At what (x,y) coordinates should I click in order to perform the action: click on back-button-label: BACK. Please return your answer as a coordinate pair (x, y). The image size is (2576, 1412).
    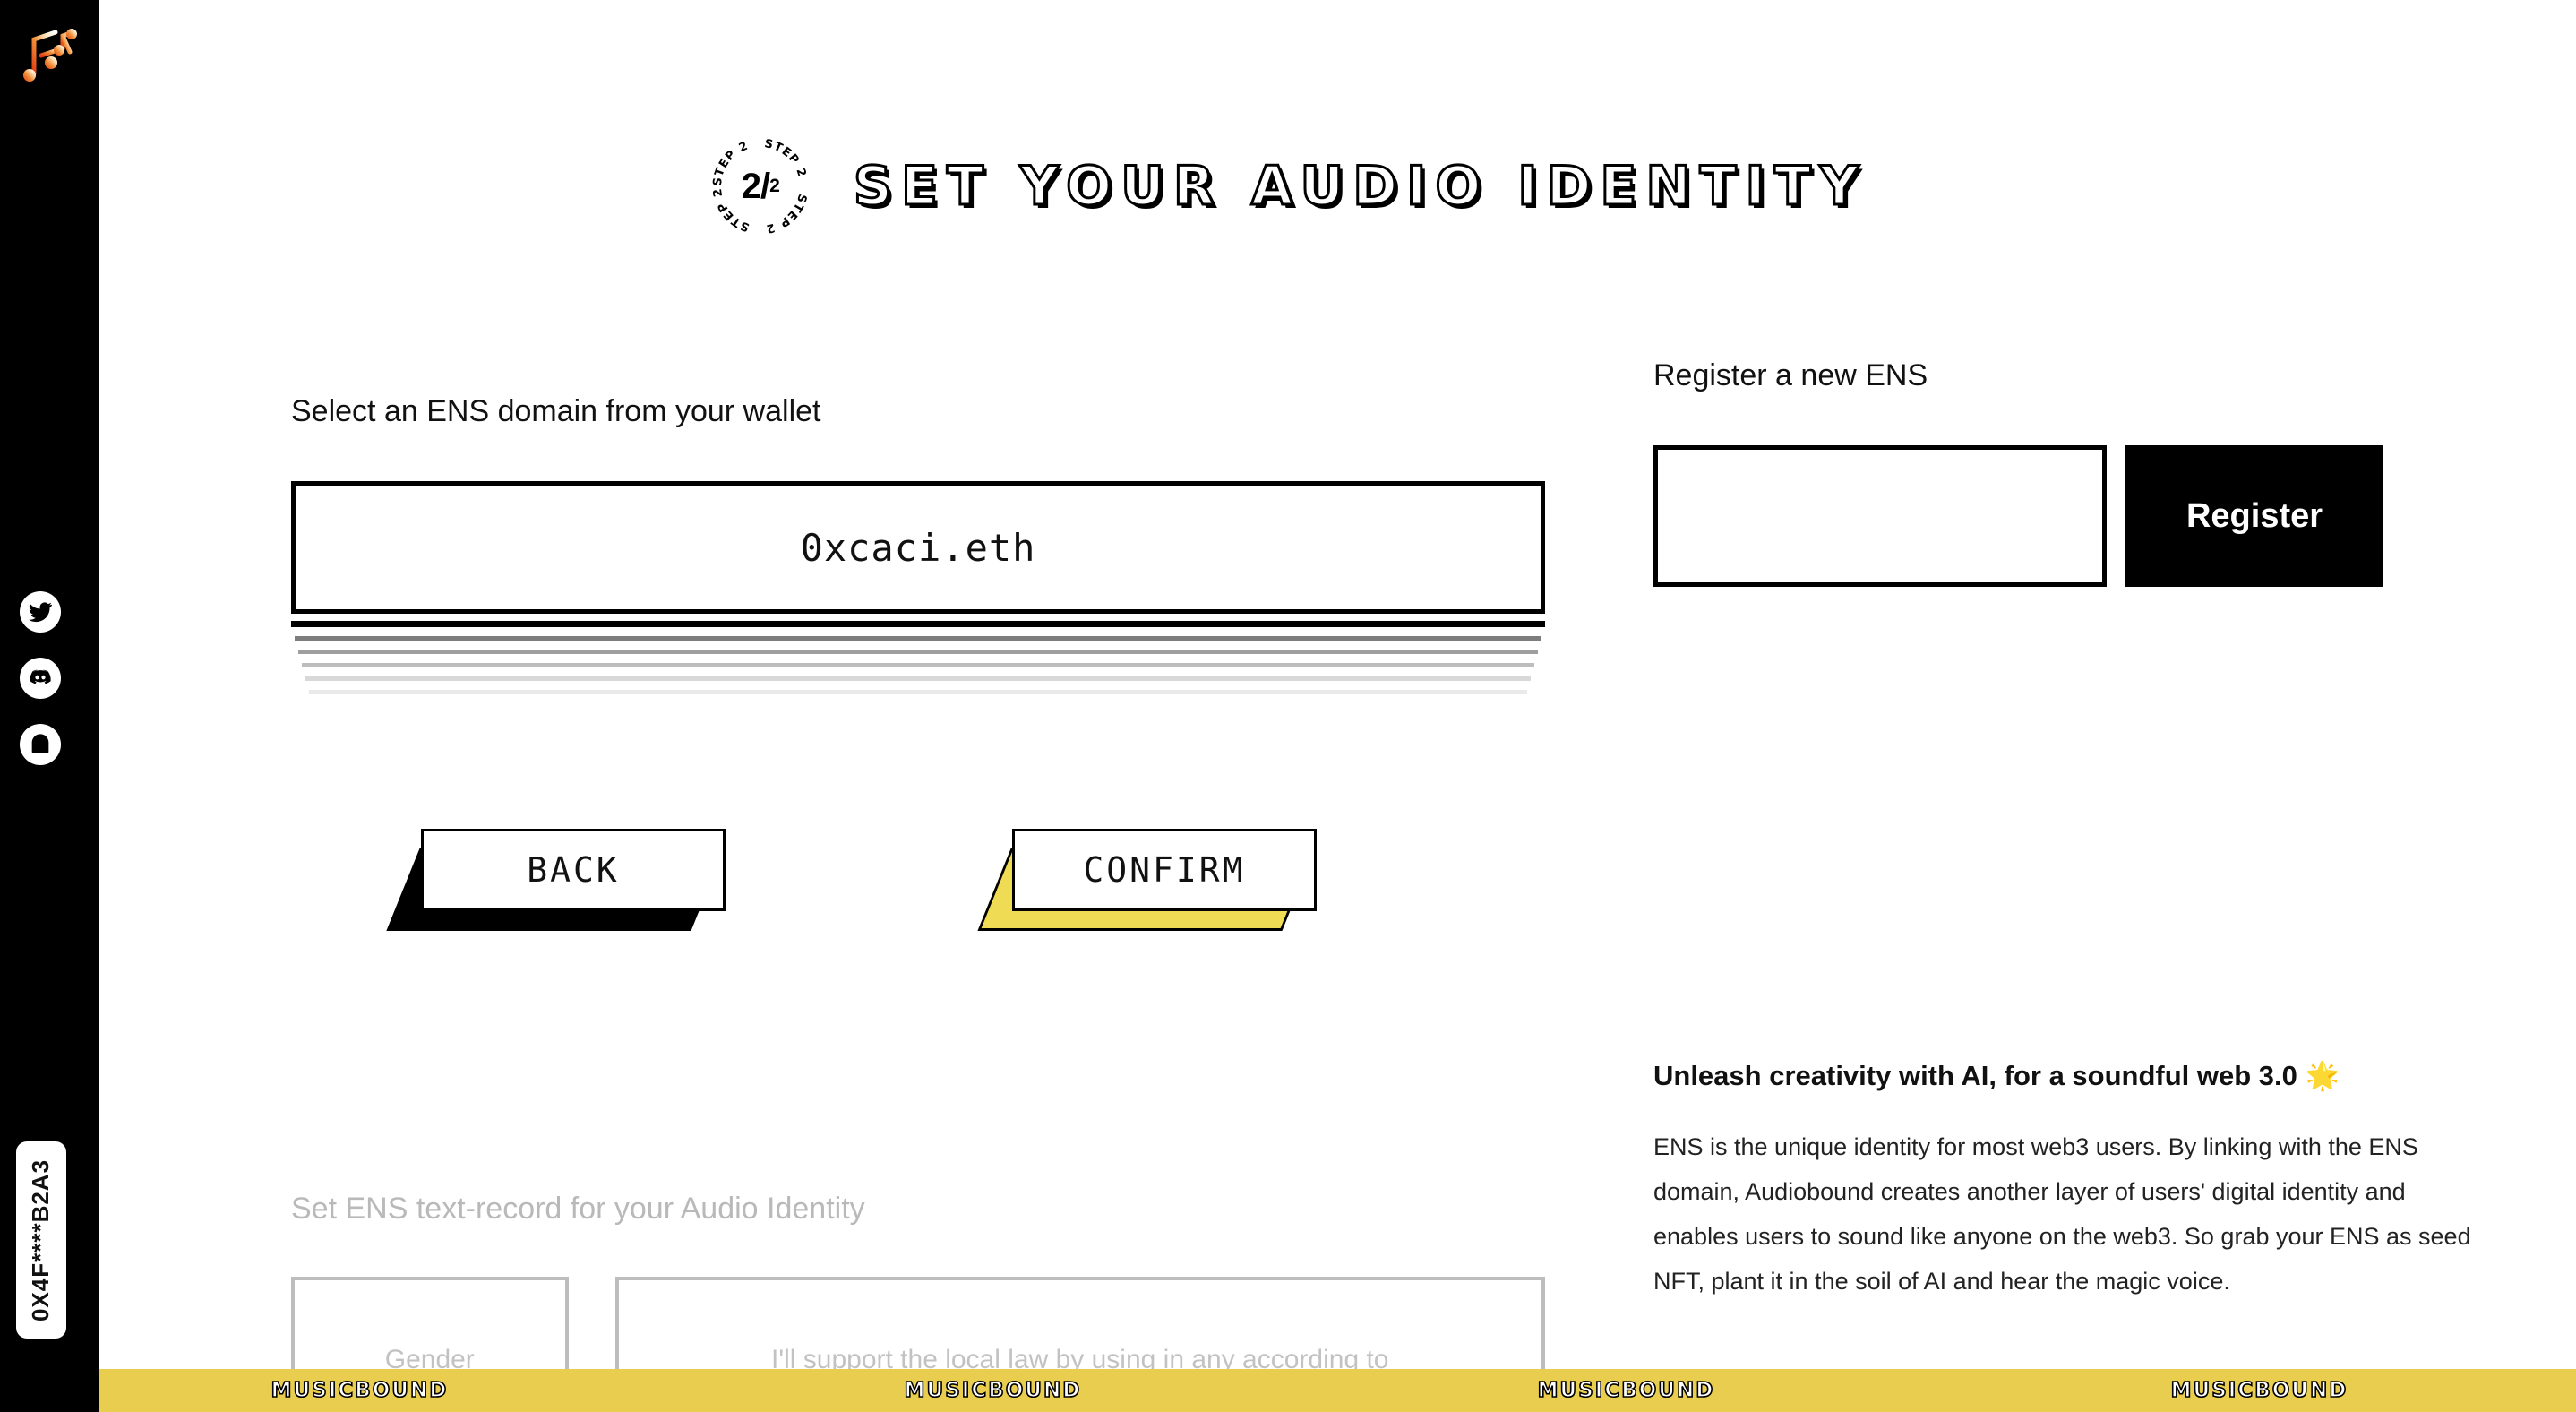
    Looking at the image, I should click on (573, 870).